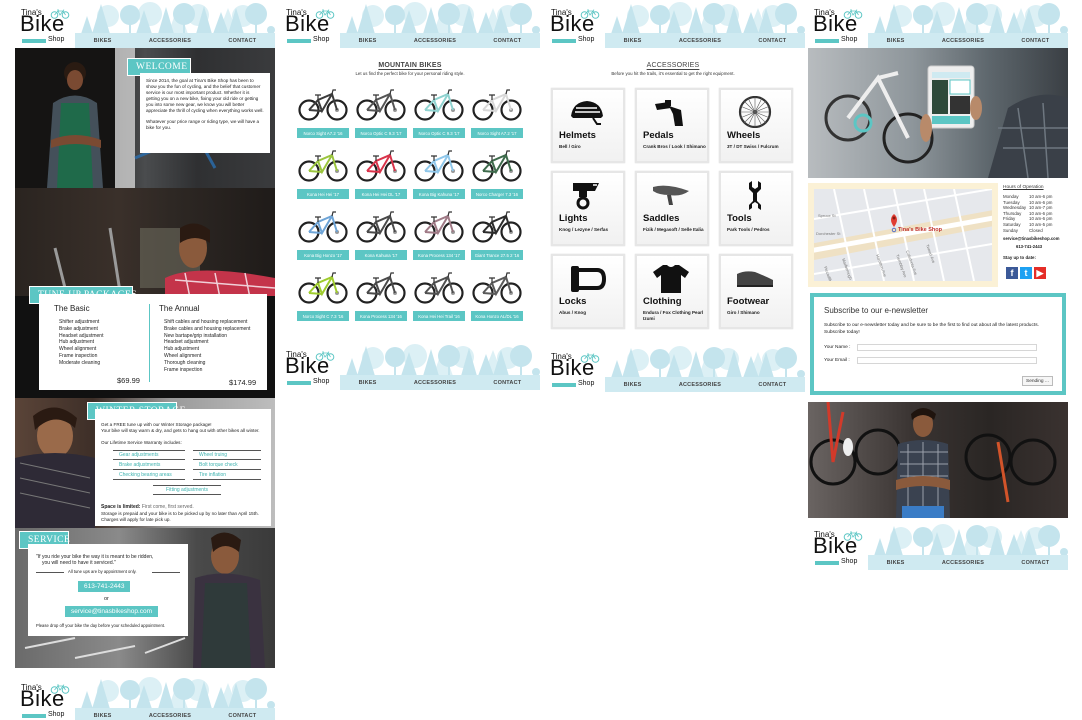 This screenshot has height=720, width=1082. I want to click on accessory-card: Footwear Giro / Shimano, so click(756, 291).